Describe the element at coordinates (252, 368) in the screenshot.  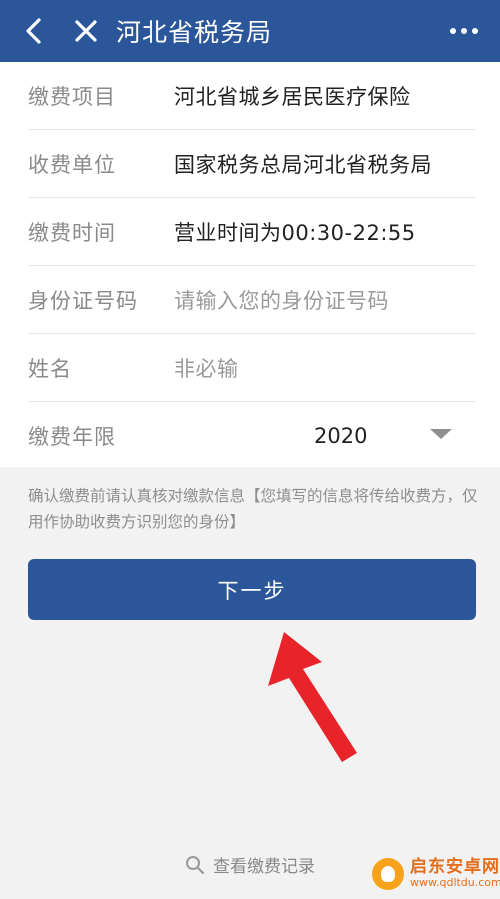
I see `form-row-name: 姓名 非必输` at that location.